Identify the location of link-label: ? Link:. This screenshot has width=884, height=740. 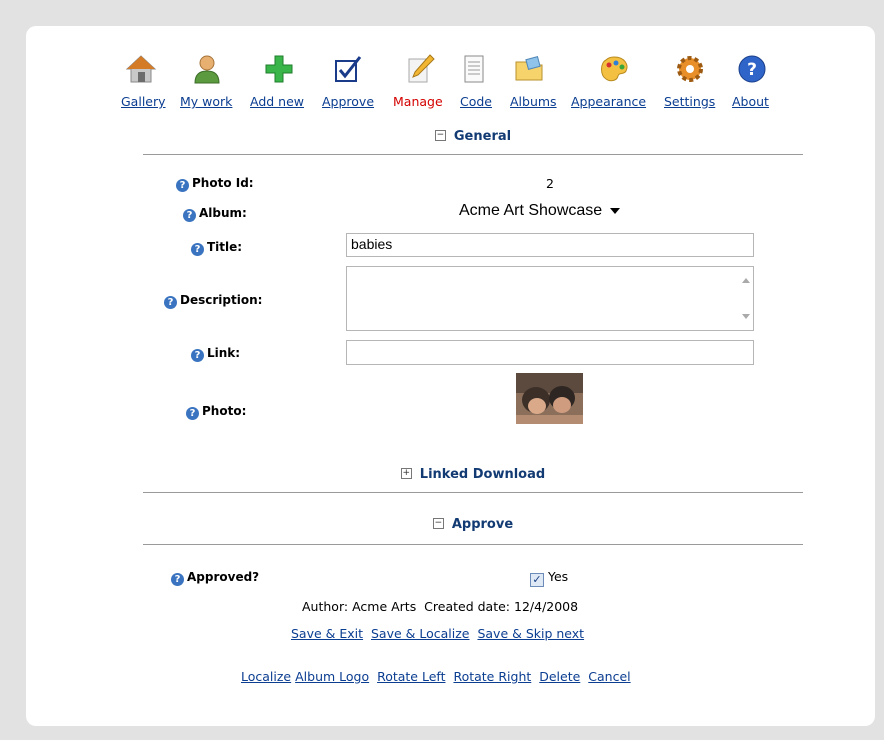
(215, 354).